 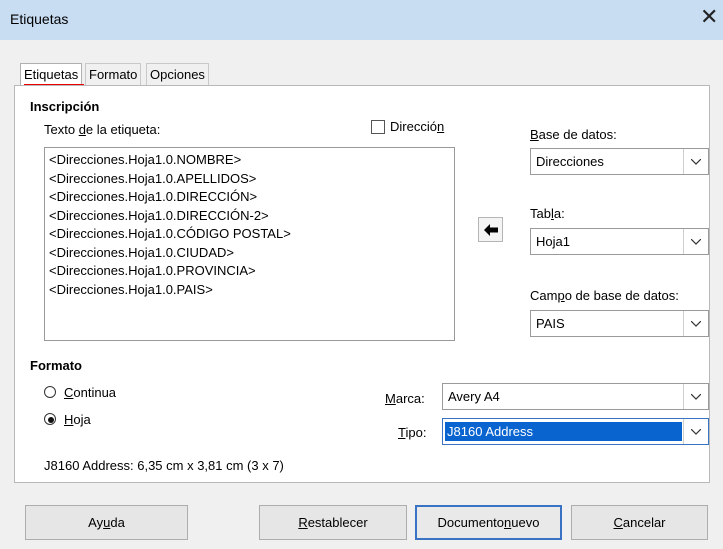 What do you see at coordinates (153, 178) in the screenshot?
I see `label-line: <Direcciones.Hoja1.0.APELLIDOS>` at bounding box center [153, 178].